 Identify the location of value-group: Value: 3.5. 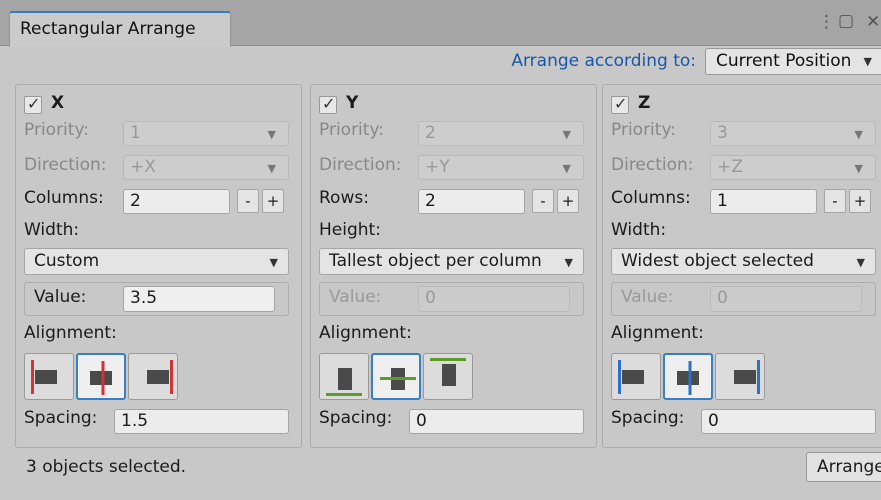
(156, 299).